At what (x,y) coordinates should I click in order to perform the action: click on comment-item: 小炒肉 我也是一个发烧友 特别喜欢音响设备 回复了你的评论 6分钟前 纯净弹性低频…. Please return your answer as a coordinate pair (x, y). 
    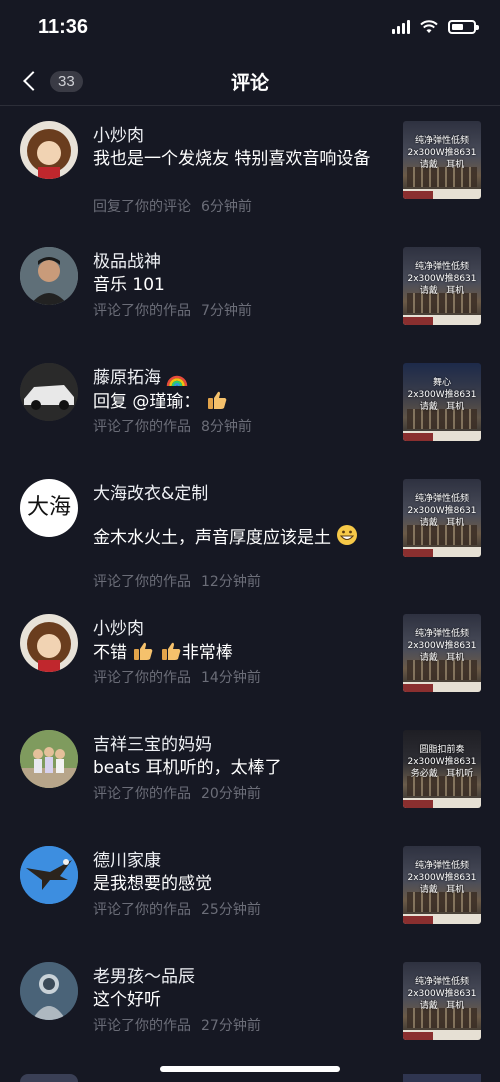
    Looking at the image, I should click on (250, 165).